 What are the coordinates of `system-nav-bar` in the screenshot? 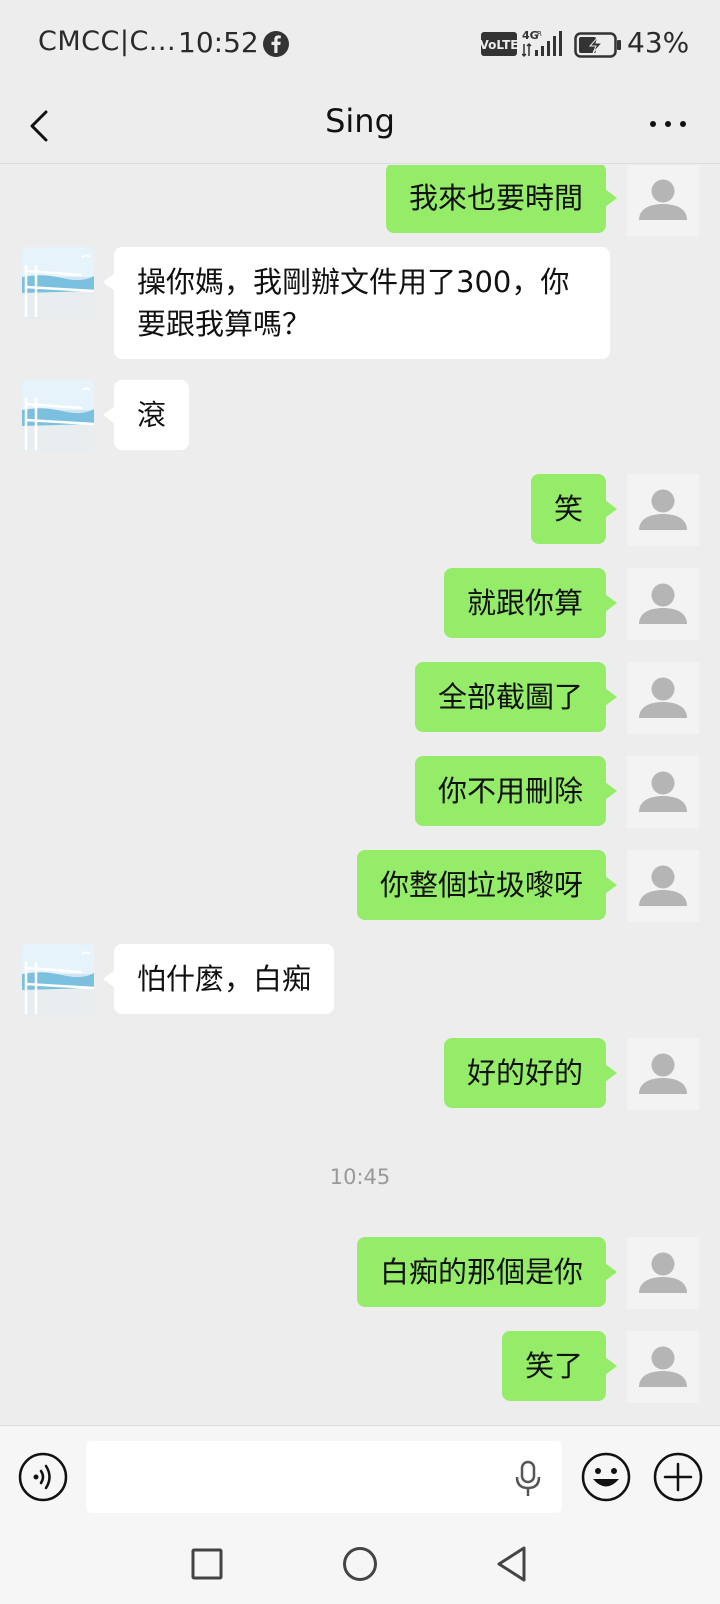 It's located at (360, 1565).